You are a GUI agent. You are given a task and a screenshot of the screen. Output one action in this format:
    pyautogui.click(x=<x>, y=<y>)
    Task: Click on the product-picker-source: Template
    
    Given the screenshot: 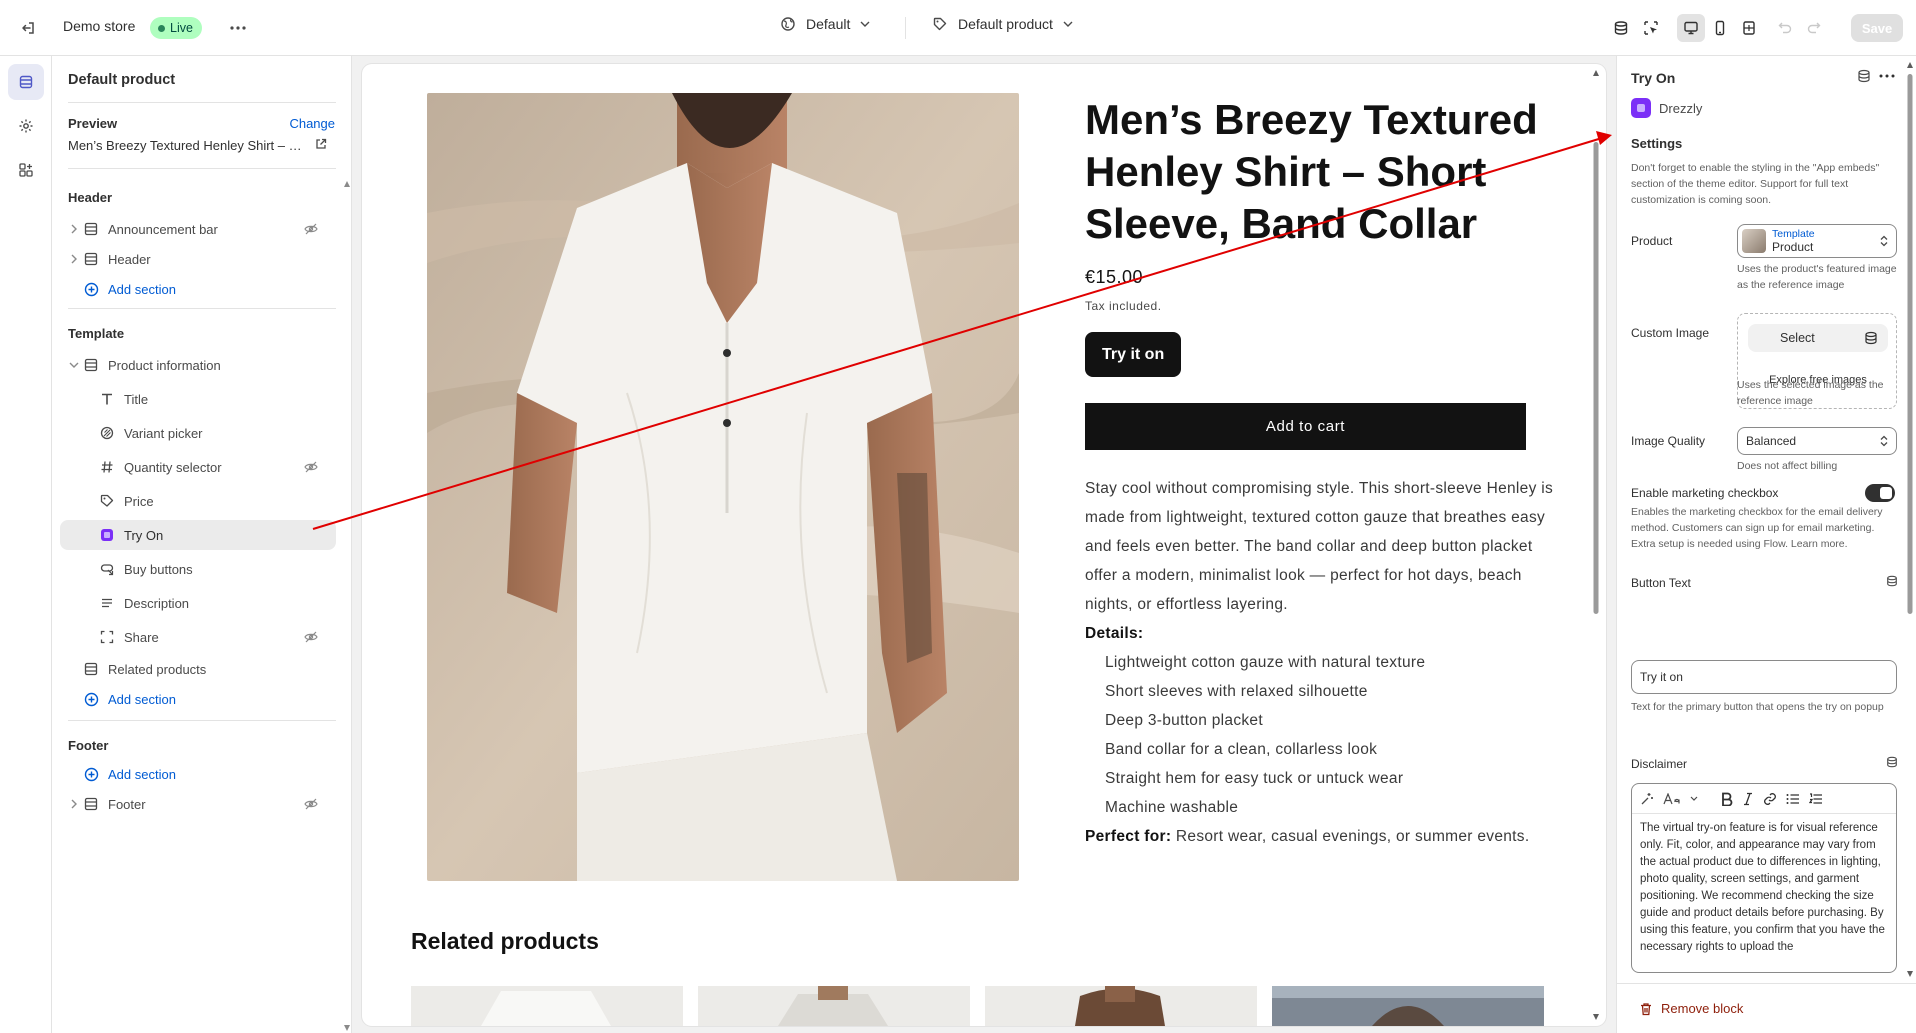 What is the action you would take?
    pyautogui.click(x=1793, y=234)
    